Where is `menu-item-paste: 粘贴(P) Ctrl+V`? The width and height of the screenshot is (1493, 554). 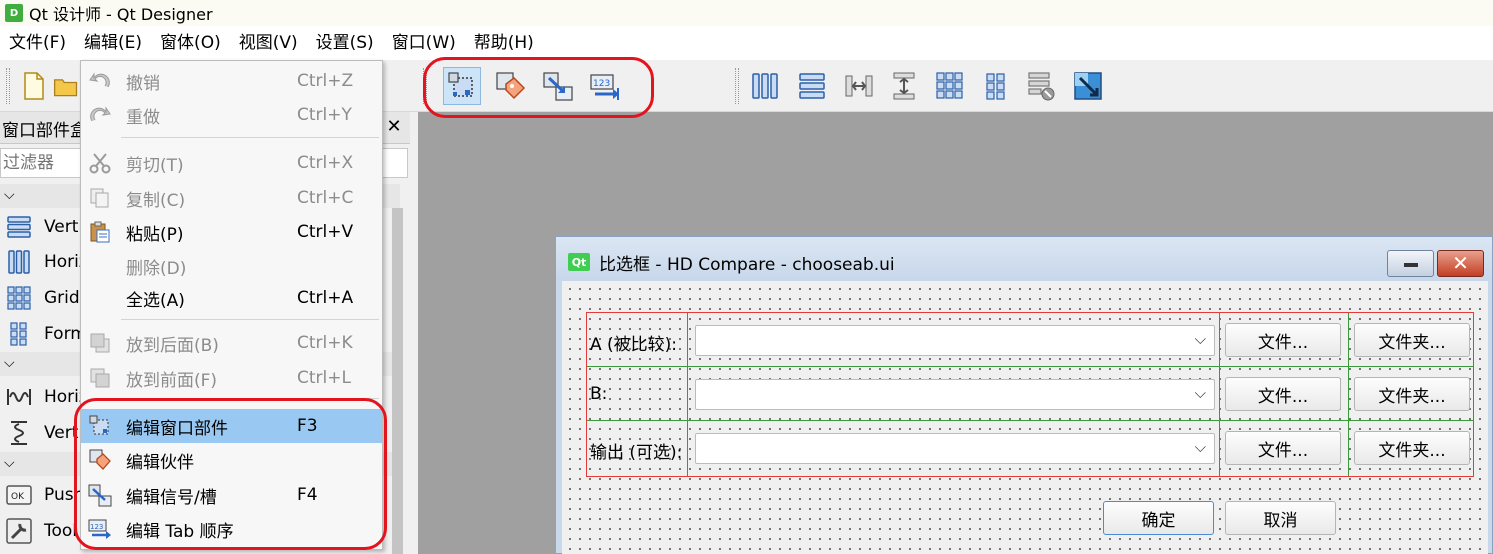 menu-item-paste: 粘贴(P) Ctrl+V is located at coordinates (231, 232).